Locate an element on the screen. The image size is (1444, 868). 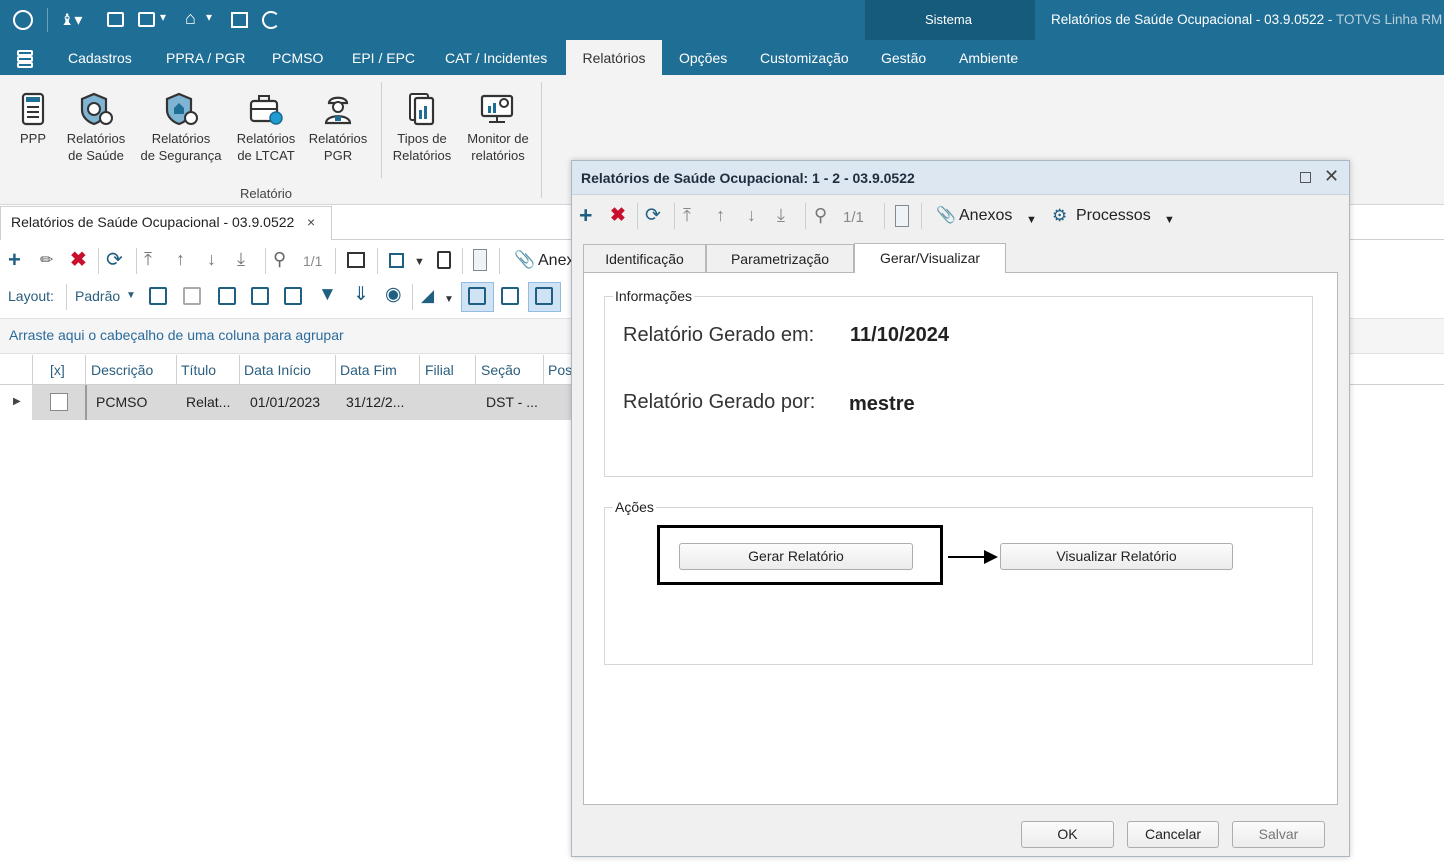
dialog-gear-icon: ⚙ is located at coordinates (1059, 216).